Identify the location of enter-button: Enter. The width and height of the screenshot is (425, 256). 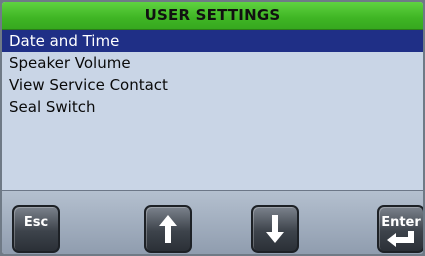
(400, 229).